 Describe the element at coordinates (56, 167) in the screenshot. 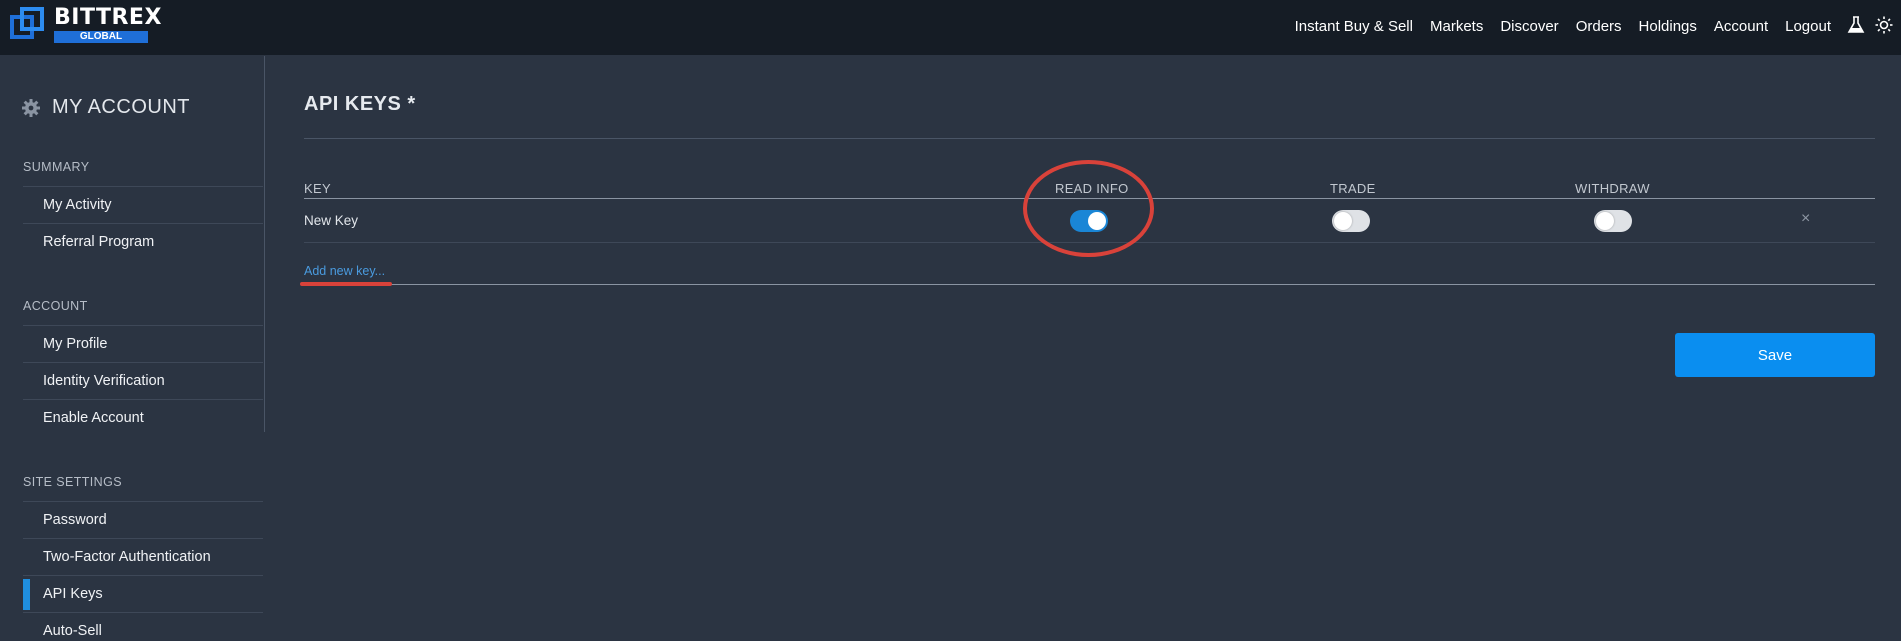

I see `section-heading-summary: SUMMARY` at that location.